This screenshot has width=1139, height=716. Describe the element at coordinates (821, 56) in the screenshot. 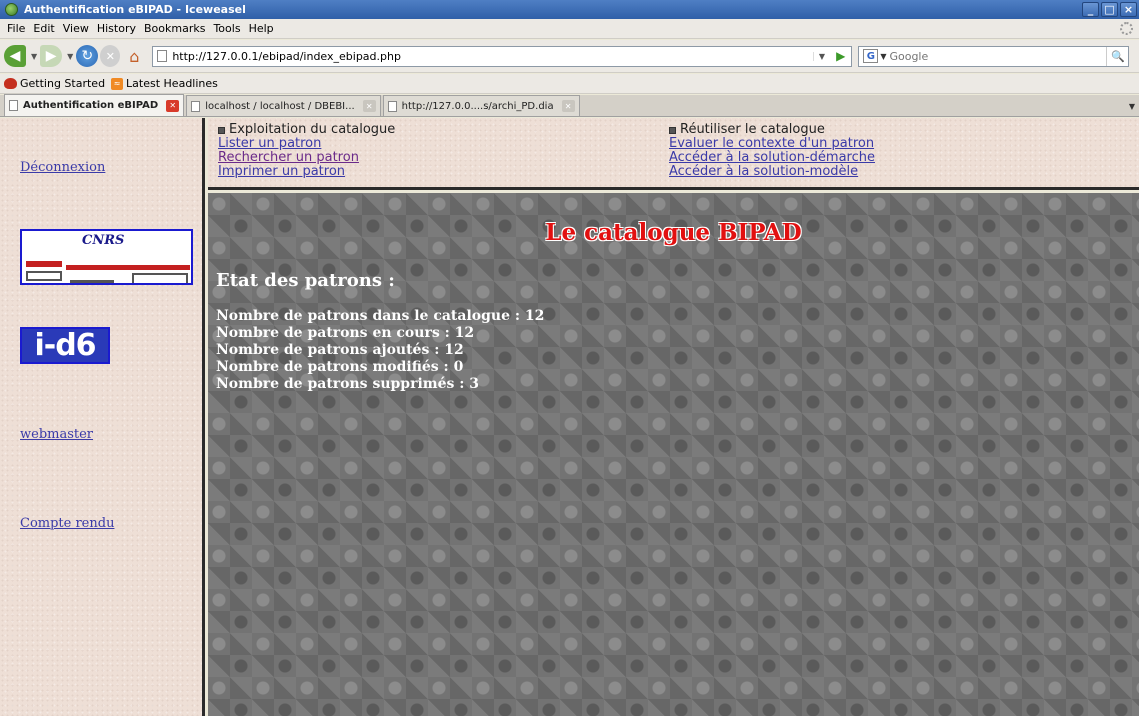

I see `url-history-dropdown-icon: ▼` at that location.